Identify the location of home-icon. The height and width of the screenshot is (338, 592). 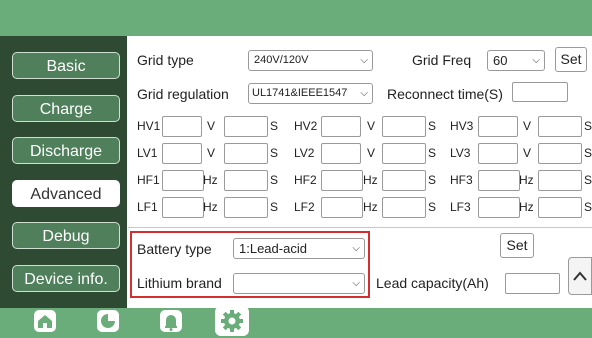
(45, 321).